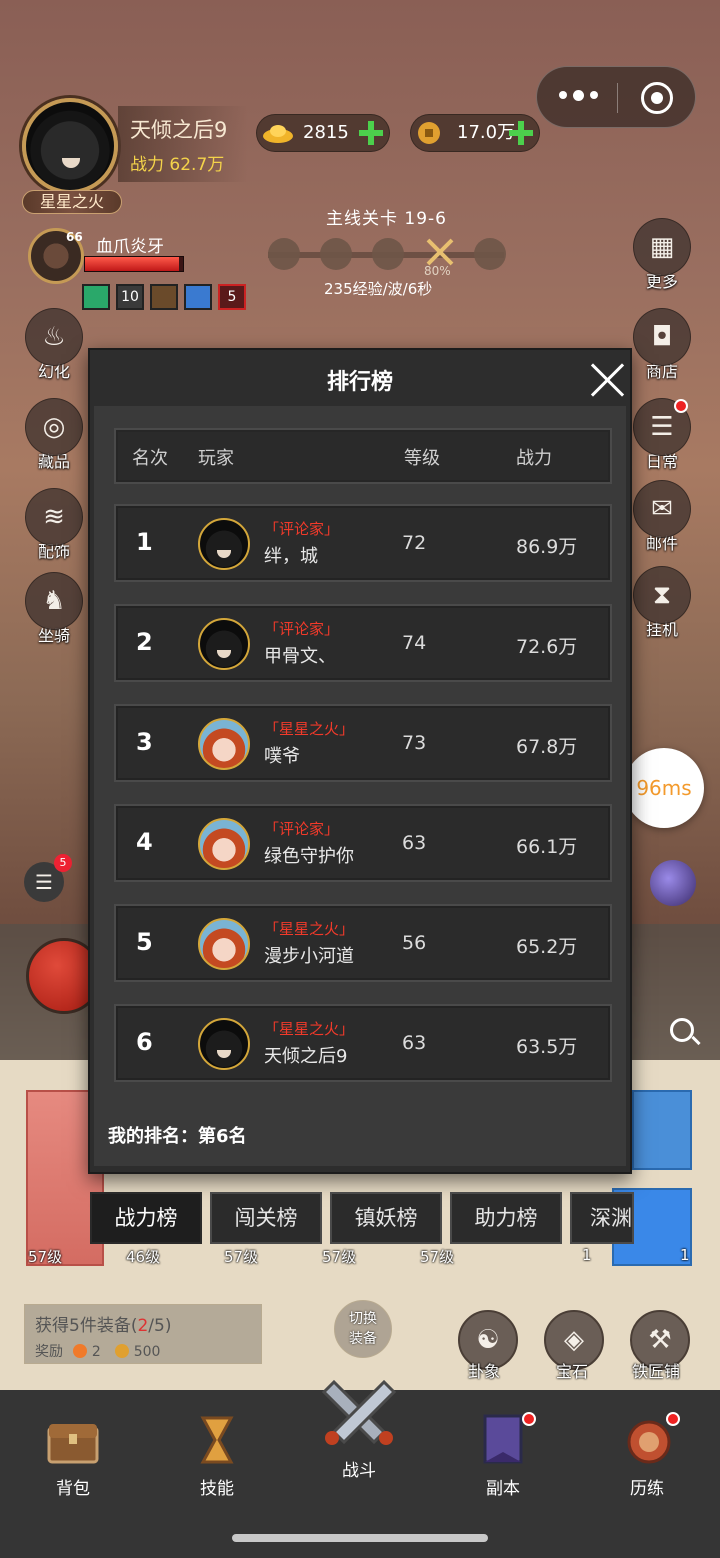  What do you see at coordinates (414, 1043) in the screenshot?
I see `row-level: 63` at bounding box center [414, 1043].